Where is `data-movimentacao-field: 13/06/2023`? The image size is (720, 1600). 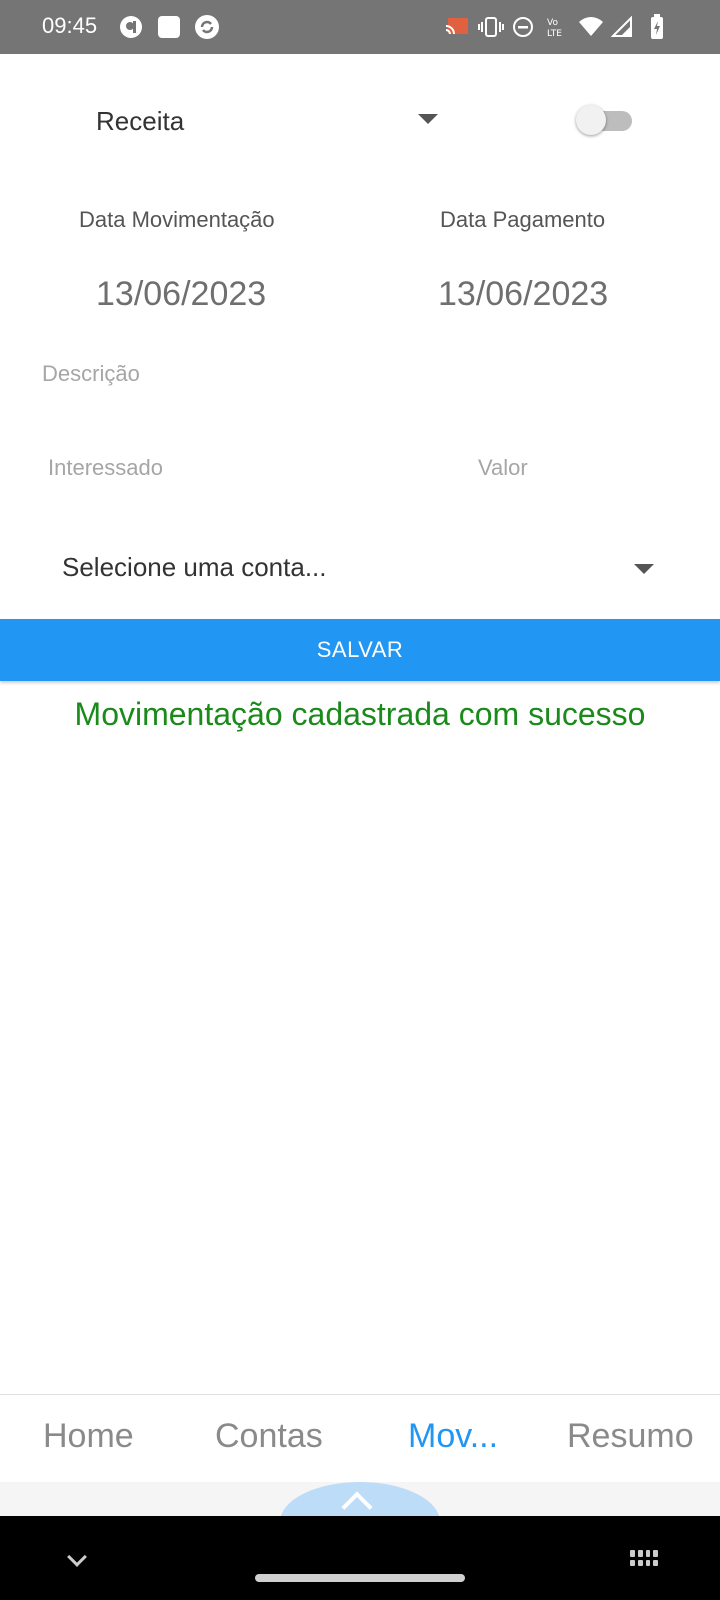
data-movimentacao-field: 13/06/2023 is located at coordinates (181, 294).